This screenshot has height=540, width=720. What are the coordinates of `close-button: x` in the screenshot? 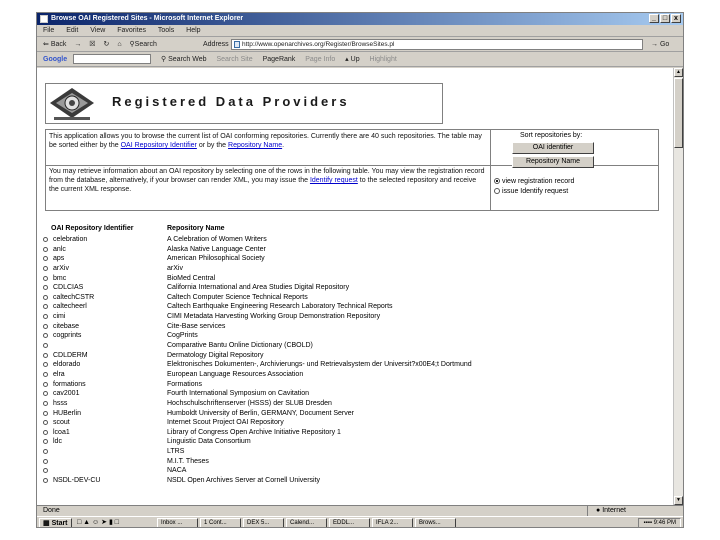 It's located at (676, 18).